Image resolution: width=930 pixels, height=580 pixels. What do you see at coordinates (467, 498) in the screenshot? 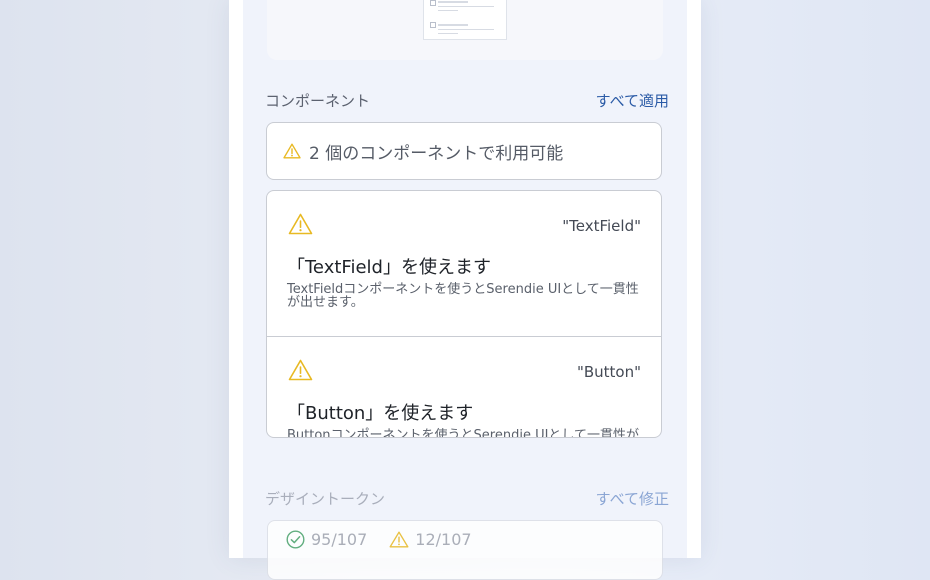
I see `design-tokens-header: デザイントークン すべて修正` at bounding box center [467, 498].